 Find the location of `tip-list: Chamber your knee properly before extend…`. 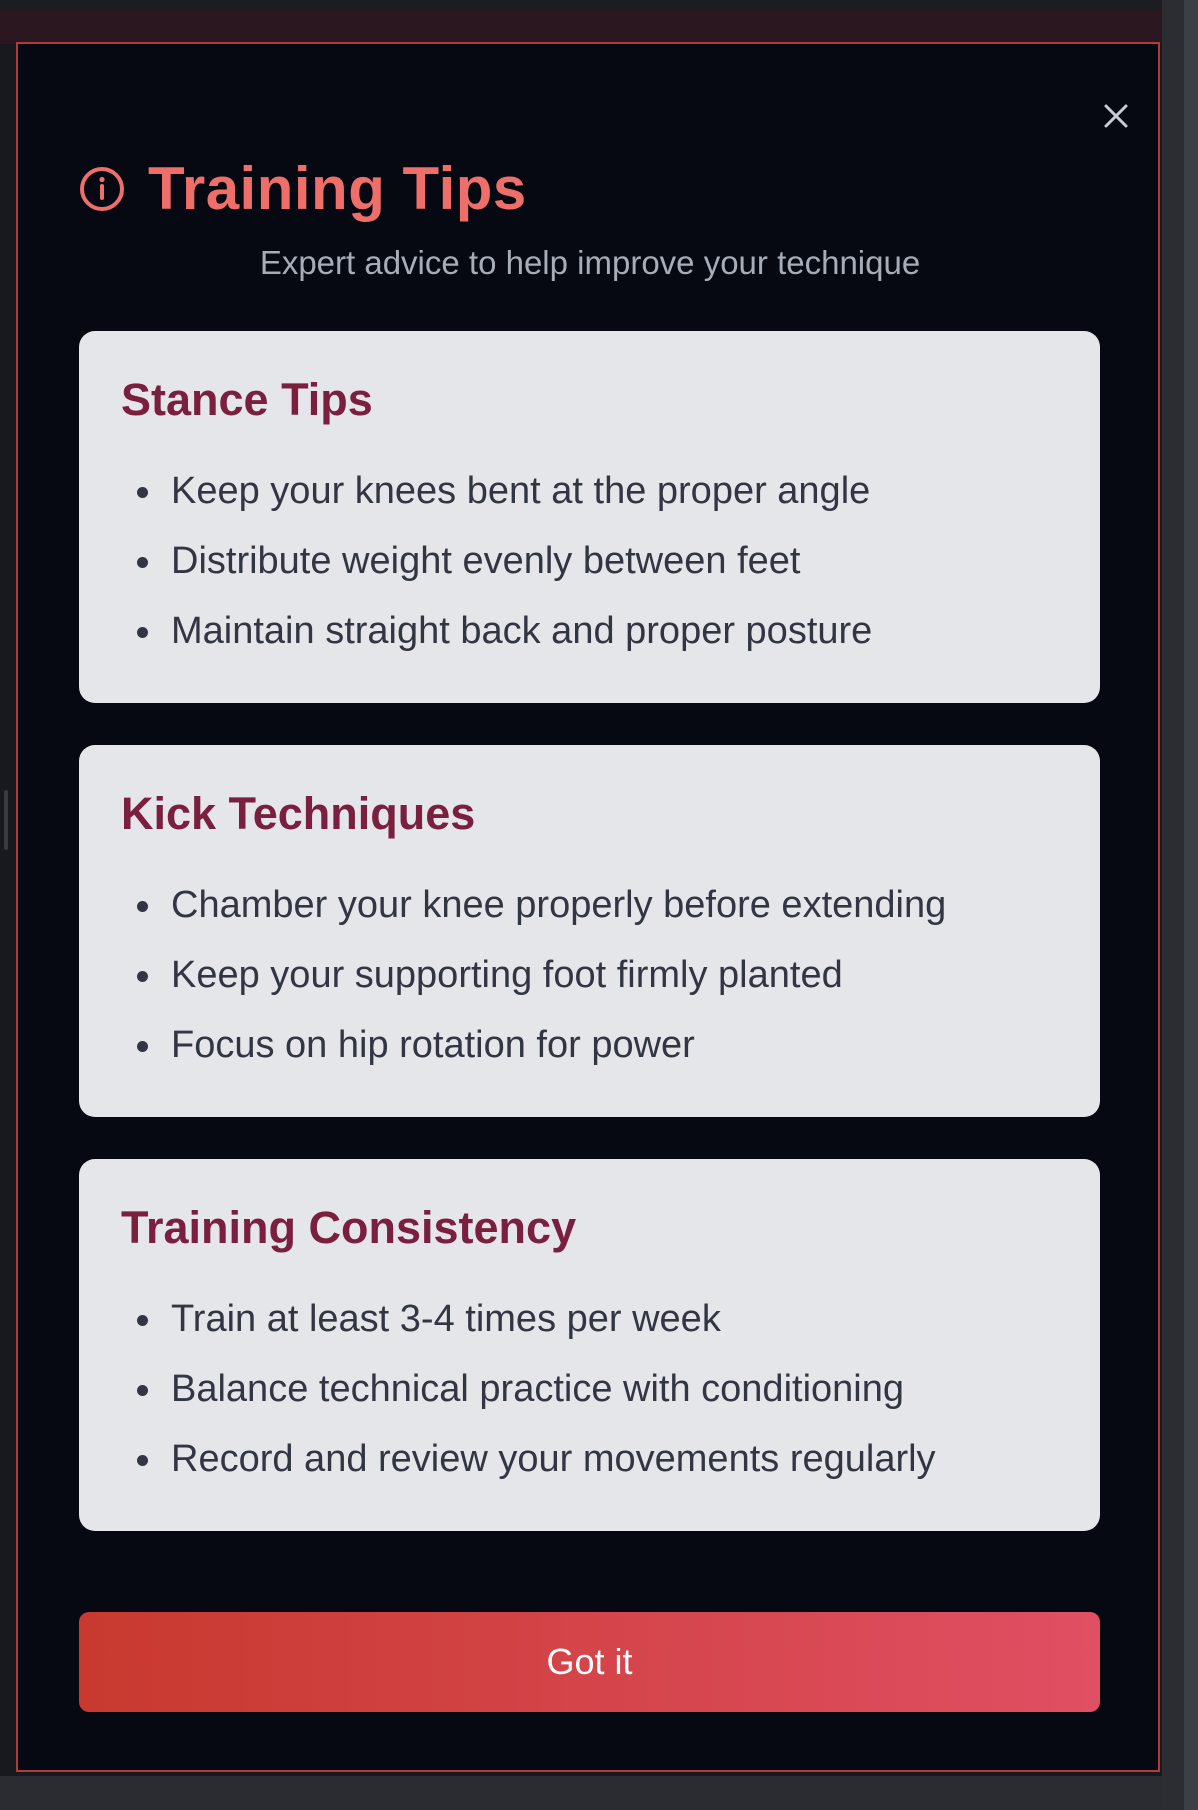

tip-list: Chamber your knee properly before extend… is located at coordinates (610, 975).